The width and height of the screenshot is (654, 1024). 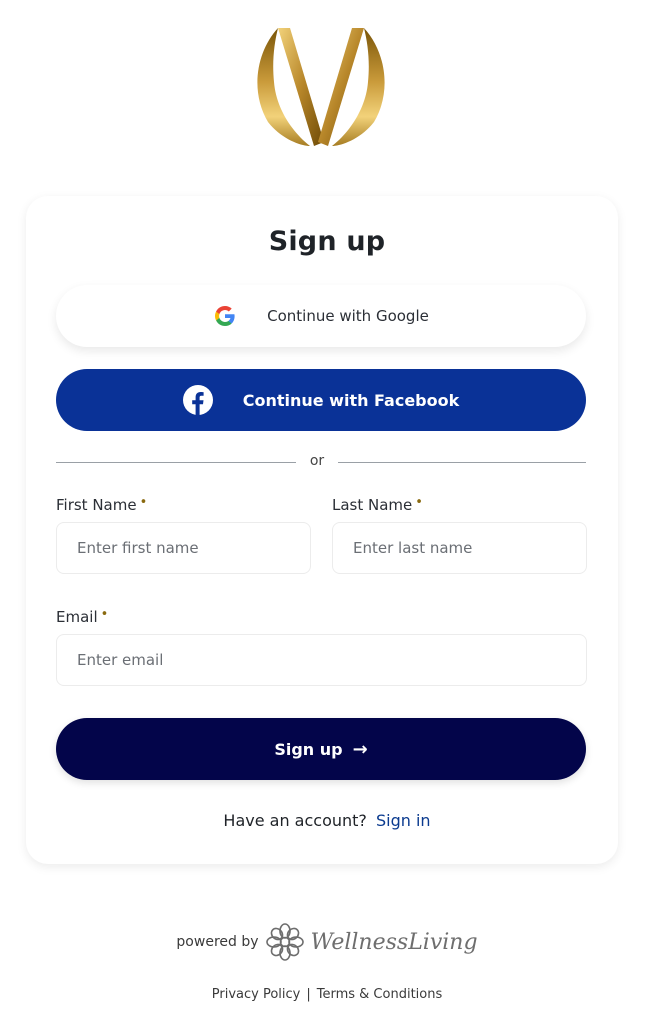 I want to click on email-label-text: Email, so click(x=77, y=617).